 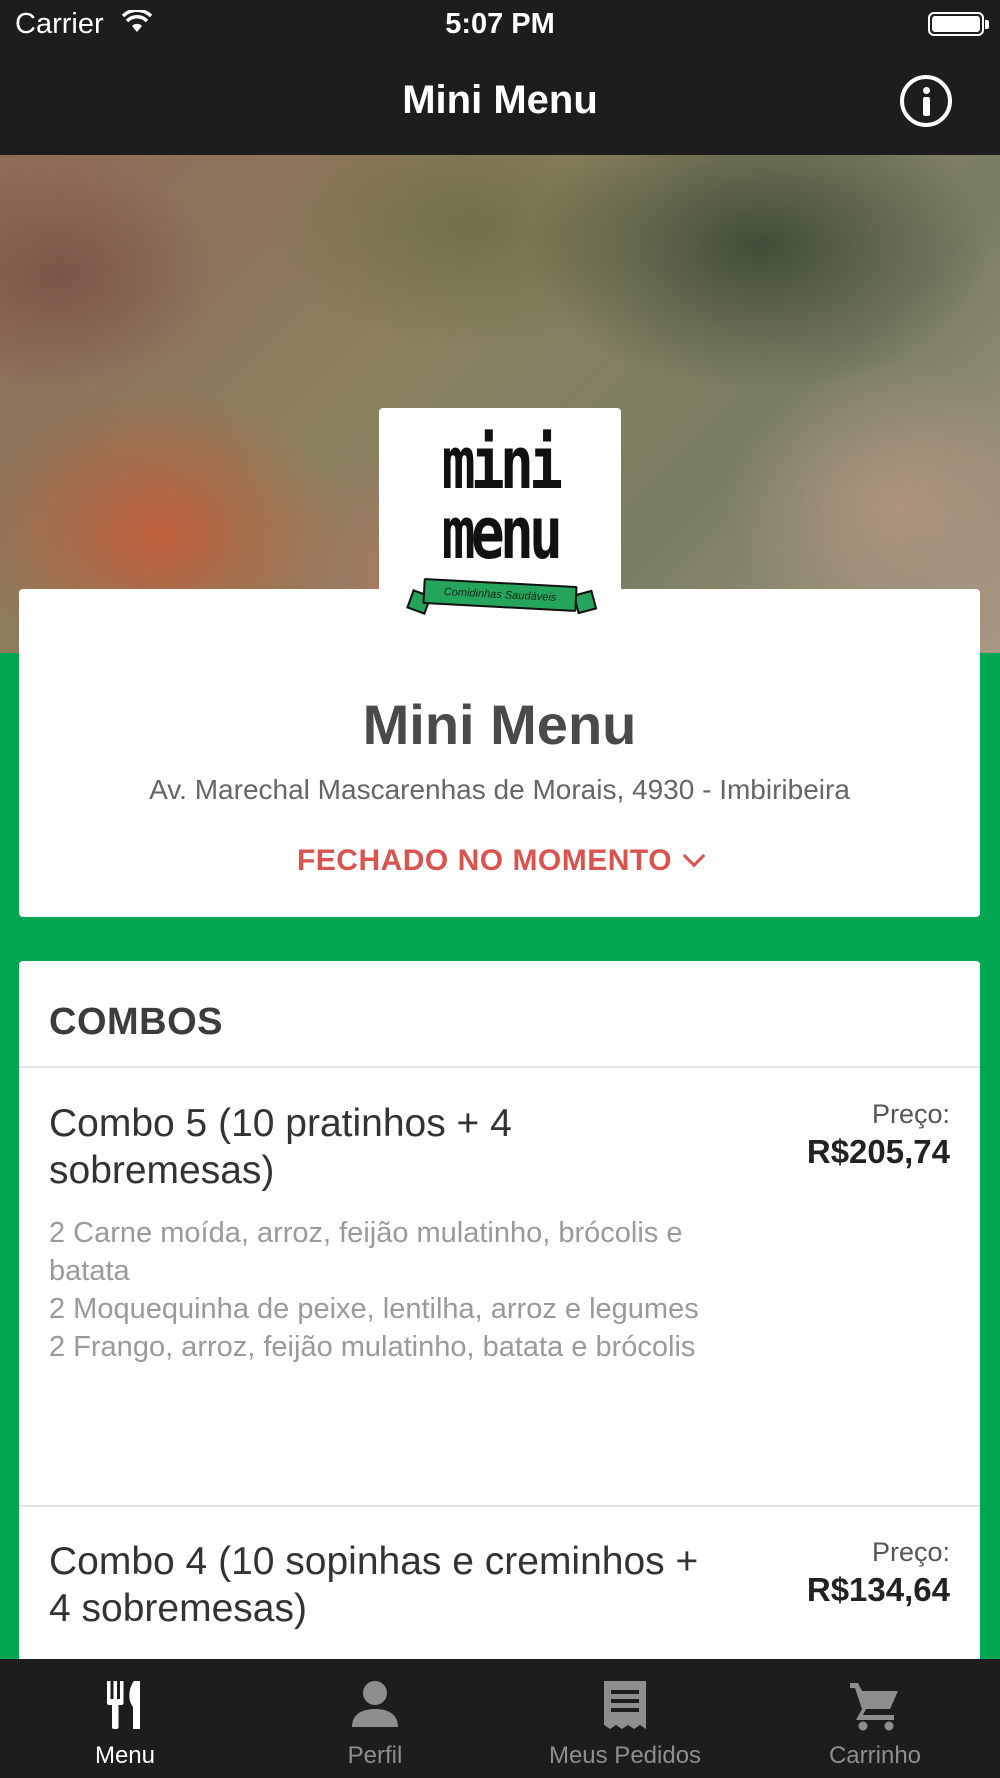 What do you see at coordinates (875, 1755) in the screenshot?
I see `tab-label: Carrinho` at bounding box center [875, 1755].